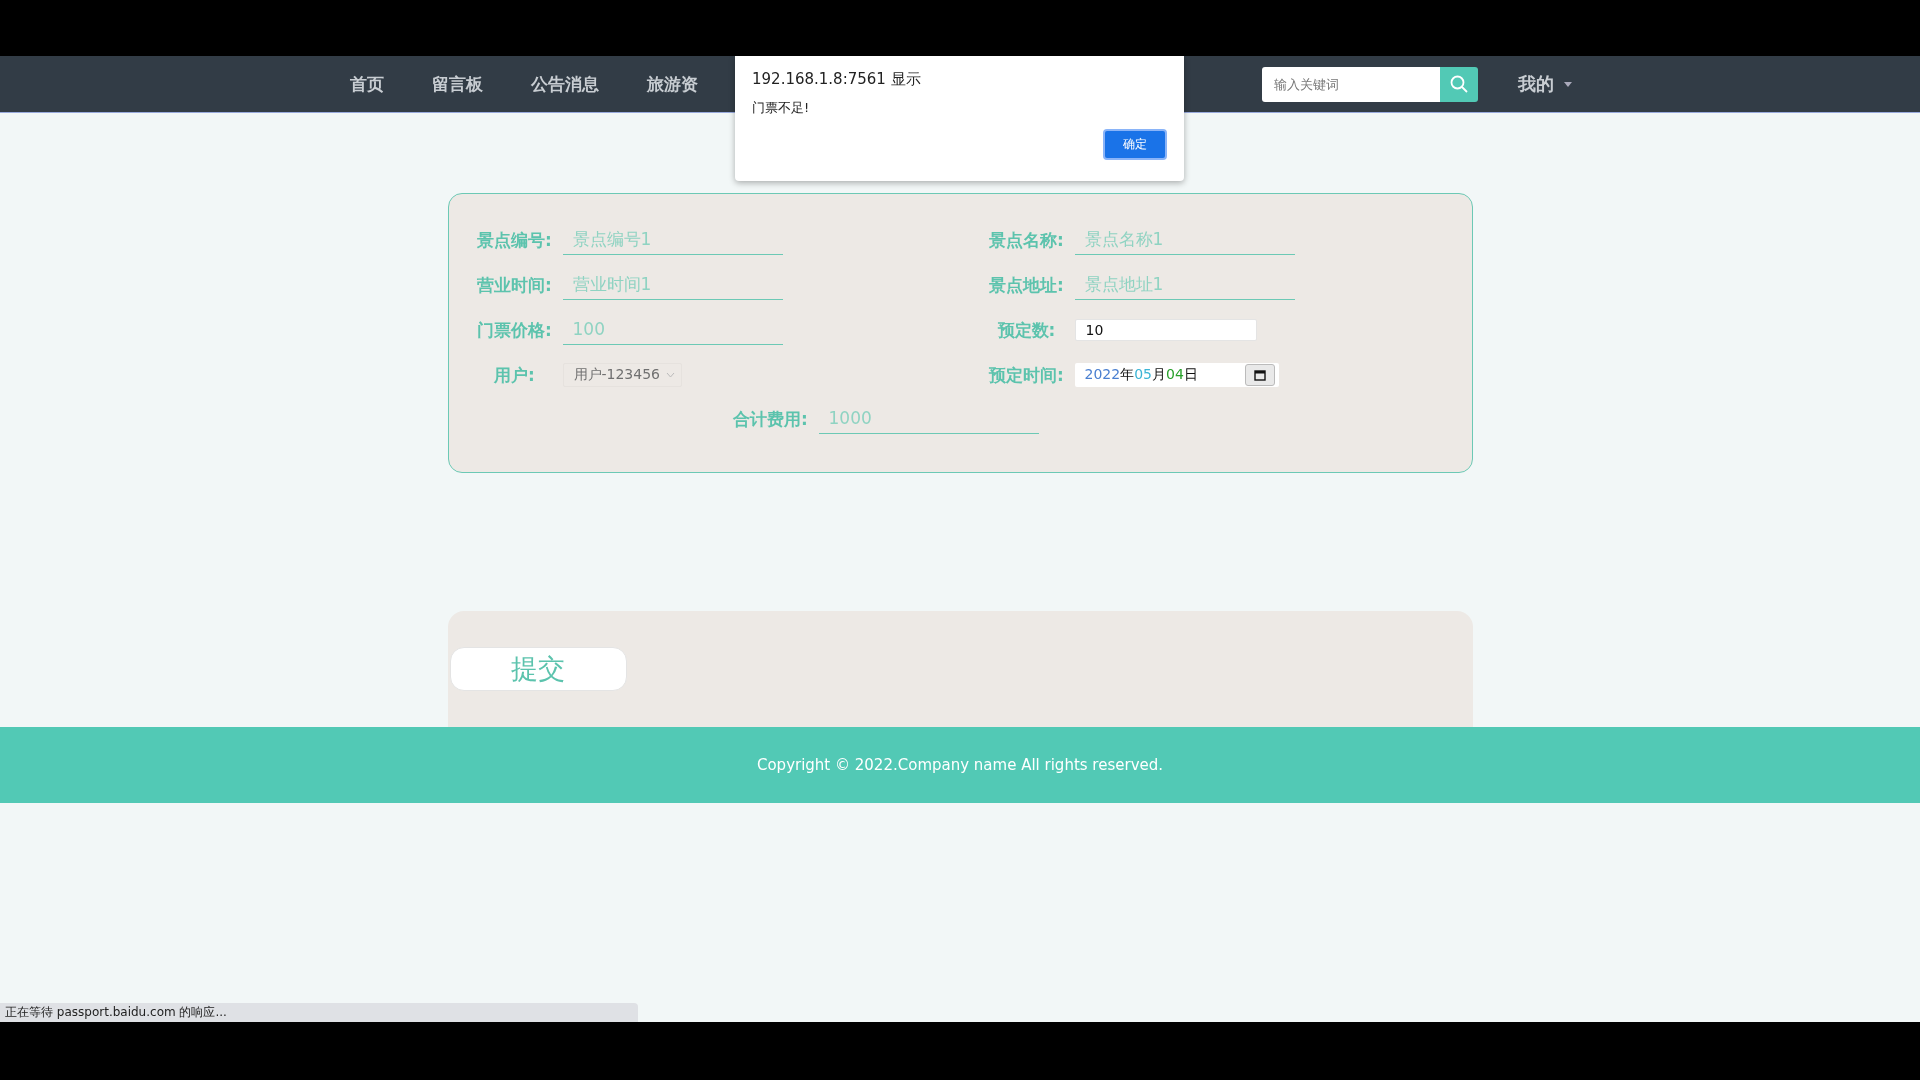  I want to click on field-label: 预定数:, so click(1026, 330).